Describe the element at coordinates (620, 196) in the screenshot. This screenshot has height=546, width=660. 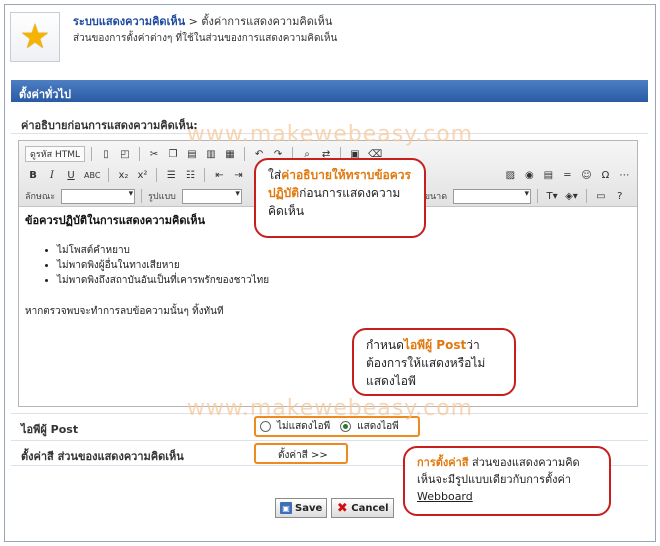
I see `help-icon: ?` at that location.